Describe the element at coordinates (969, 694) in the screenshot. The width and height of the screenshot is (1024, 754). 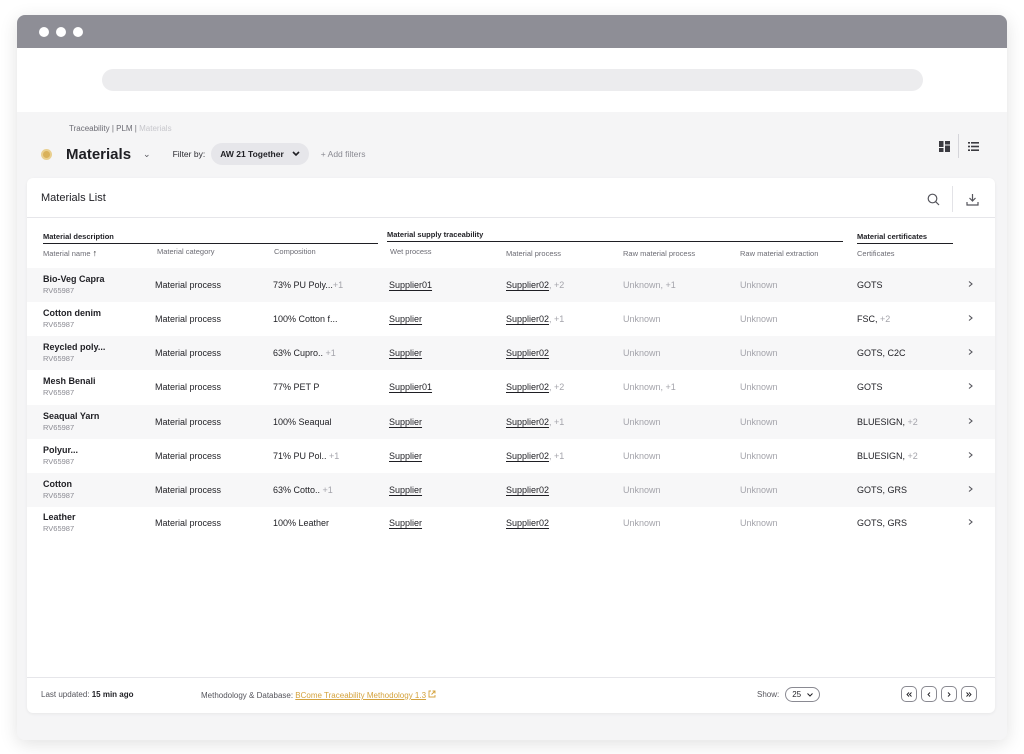
I see `last-page-icon` at that location.